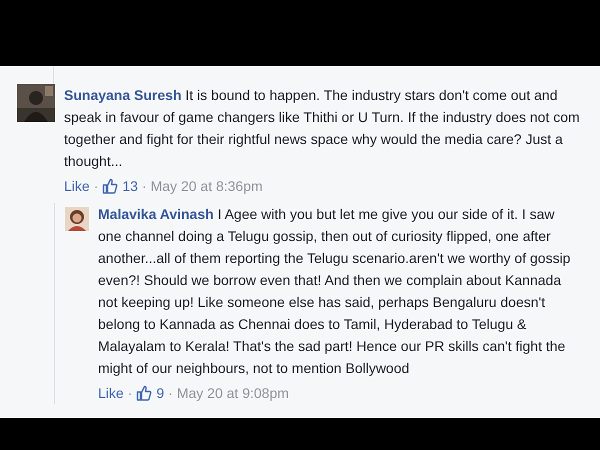 The width and height of the screenshot is (600, 450). I want to click on author-link: Malavika Avinash, so click(156, 214).